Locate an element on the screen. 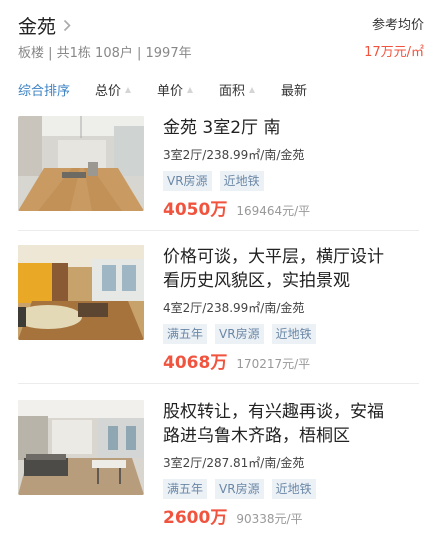 The height and width of the screenshot is (542, 437). listing-title: 金苑 3室2厅 南 is located at coordinates (222, 128).